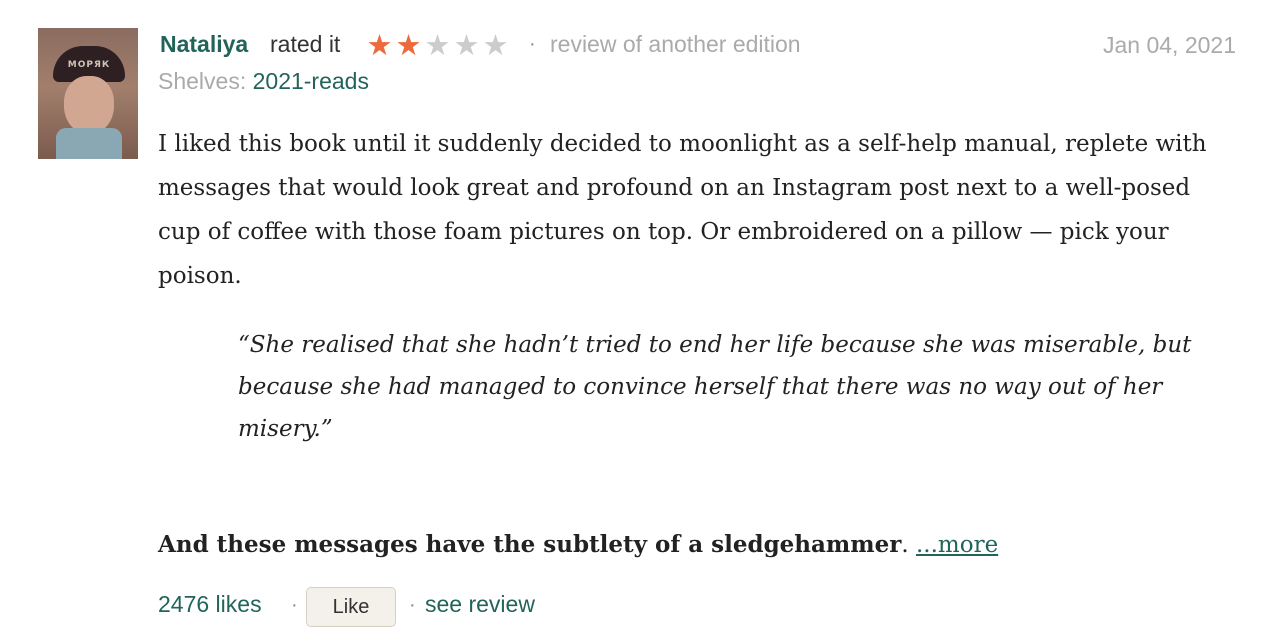 Image resolution: width=1278 pixels, height=642 pixels. I want to click on likes-count-link: 2476 likes, so click(210, 604).